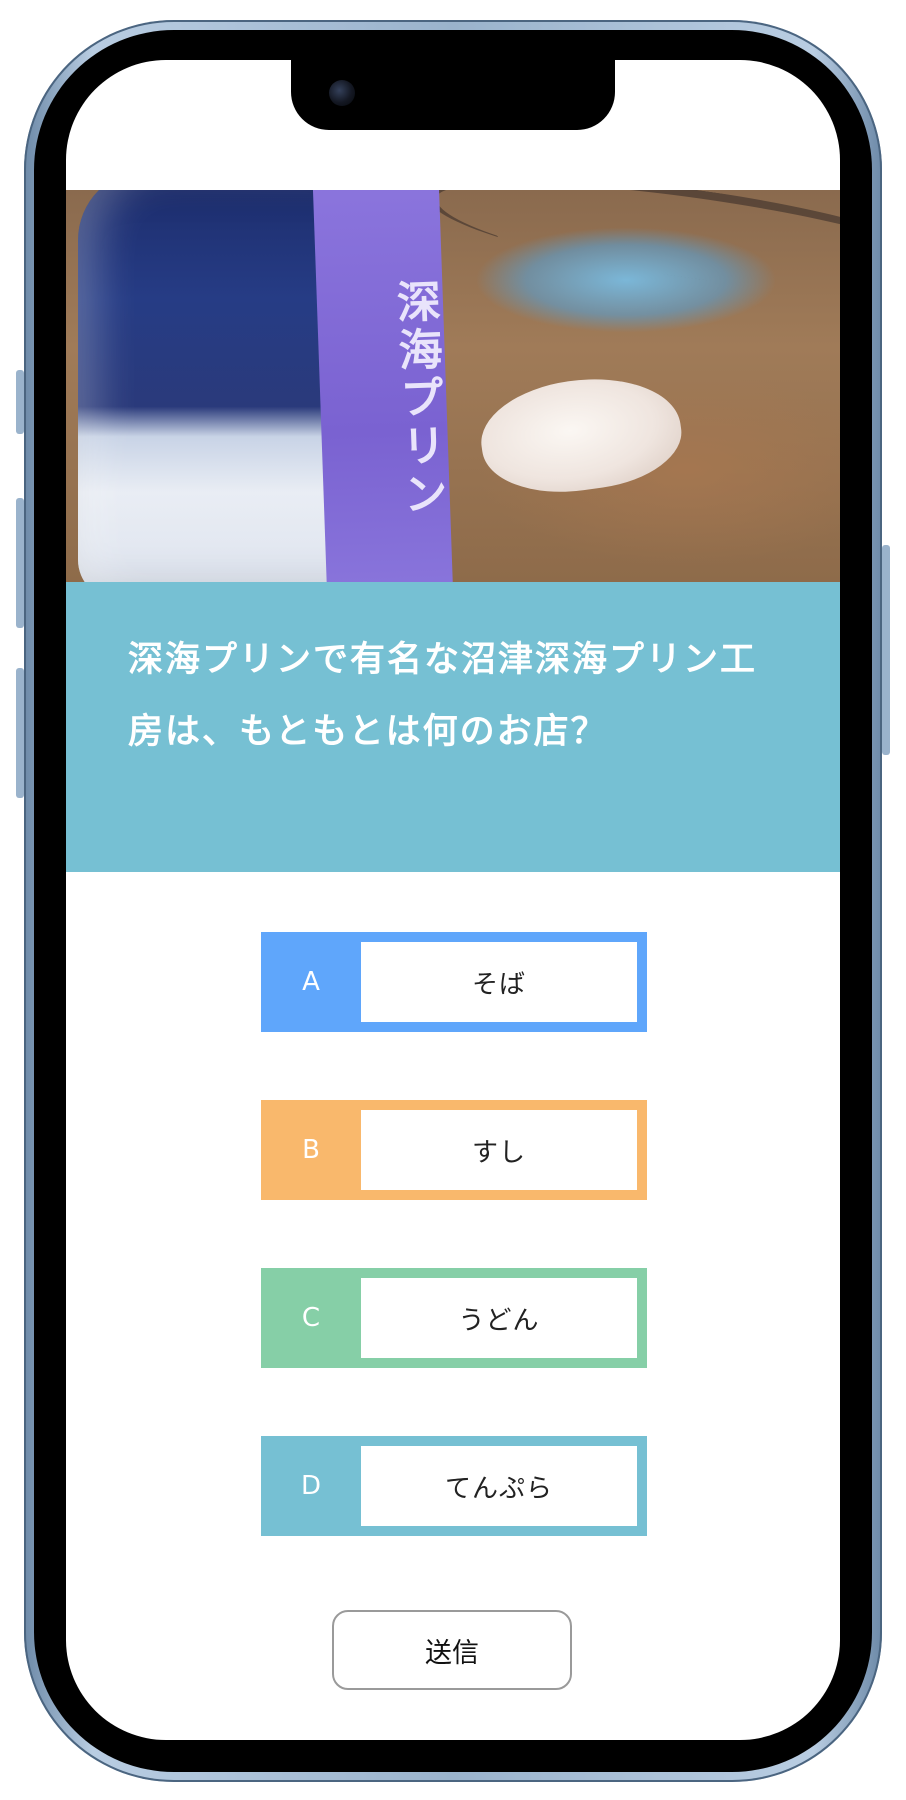 Image resolution: width=906 pixels, height=1800 pixels. I want to click on front-camera-icon, so click(342, 93).